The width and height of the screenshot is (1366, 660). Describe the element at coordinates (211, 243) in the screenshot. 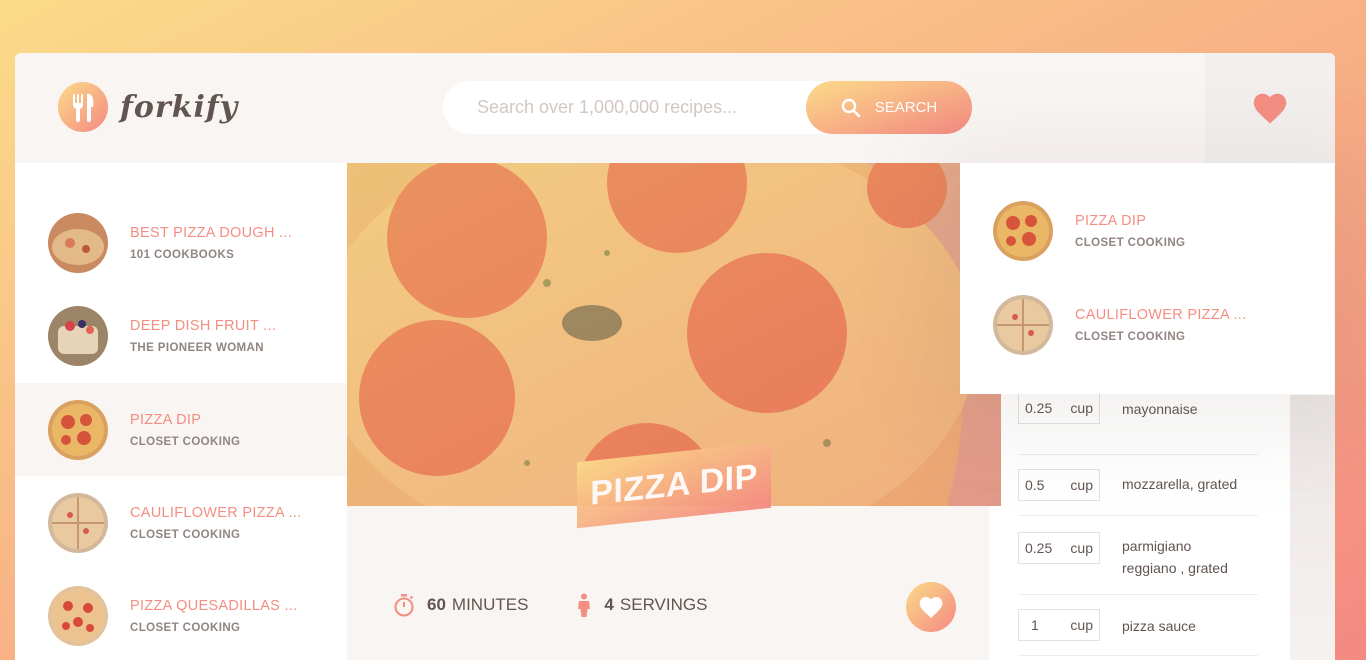

I see `result-text: BEST PIZZA DOUGH ... 101 COOKBOOKS` at that location.